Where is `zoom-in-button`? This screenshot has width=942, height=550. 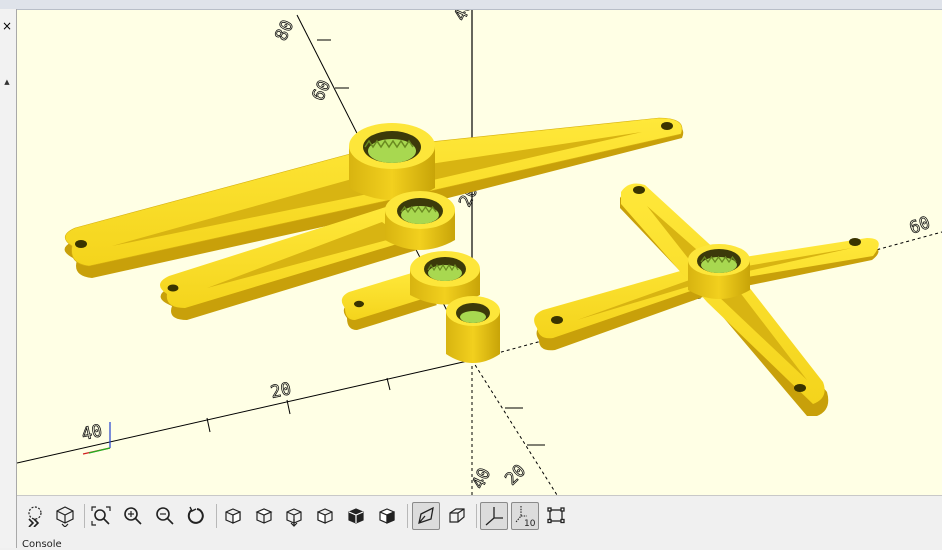 zoom-in-button is located at coordinates (133, 516).